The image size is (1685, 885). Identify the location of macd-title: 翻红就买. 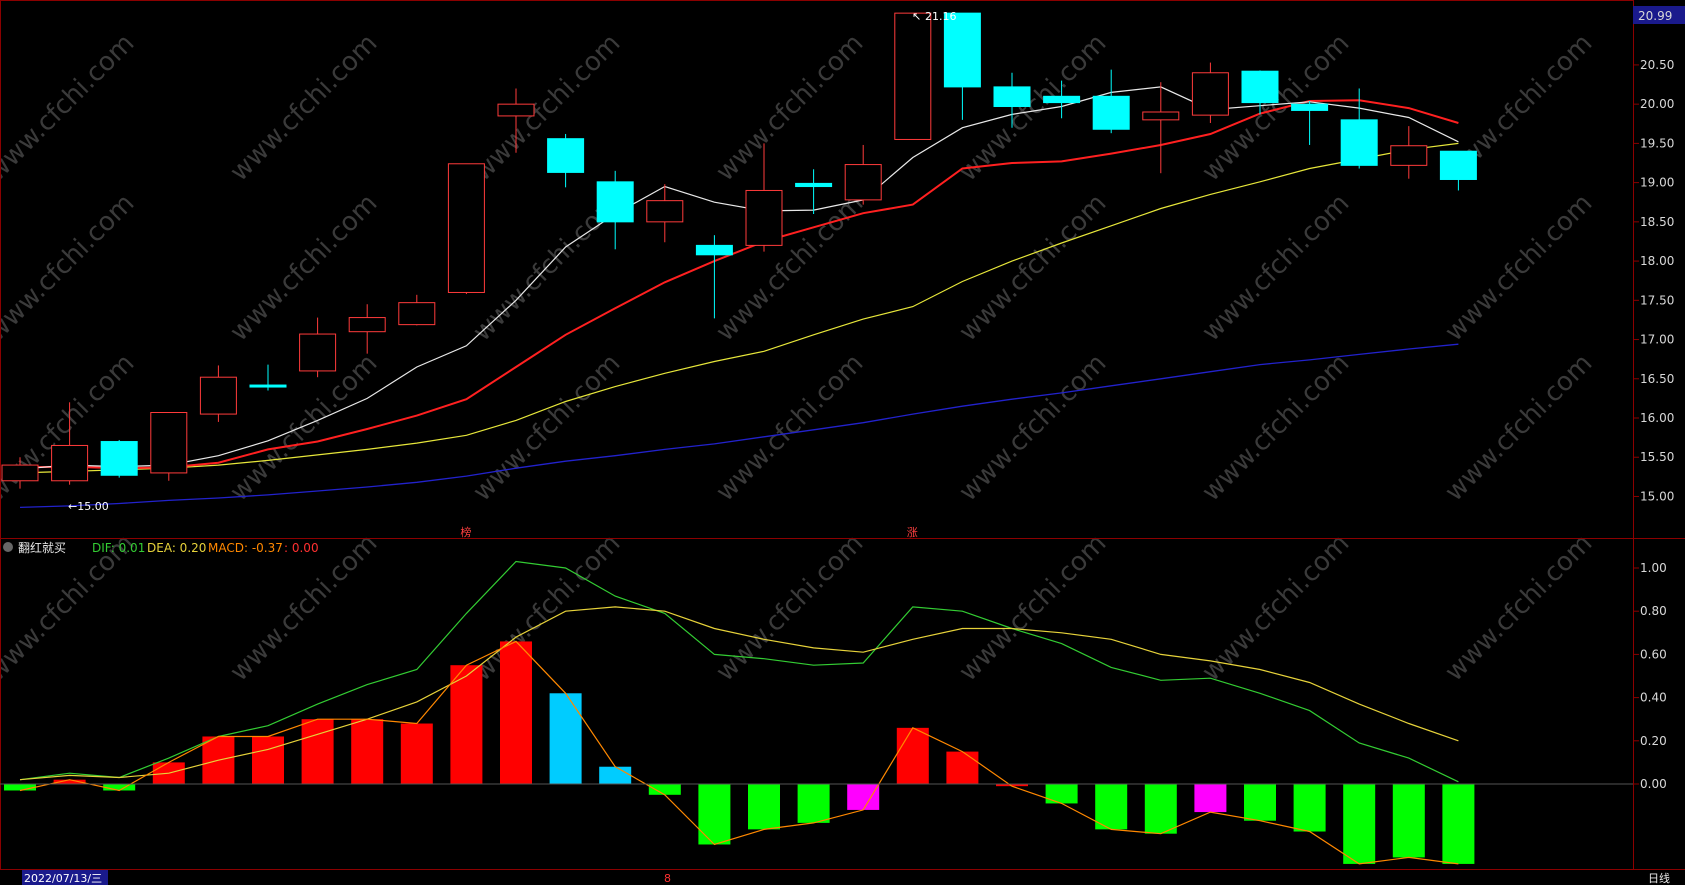
(42, 547).